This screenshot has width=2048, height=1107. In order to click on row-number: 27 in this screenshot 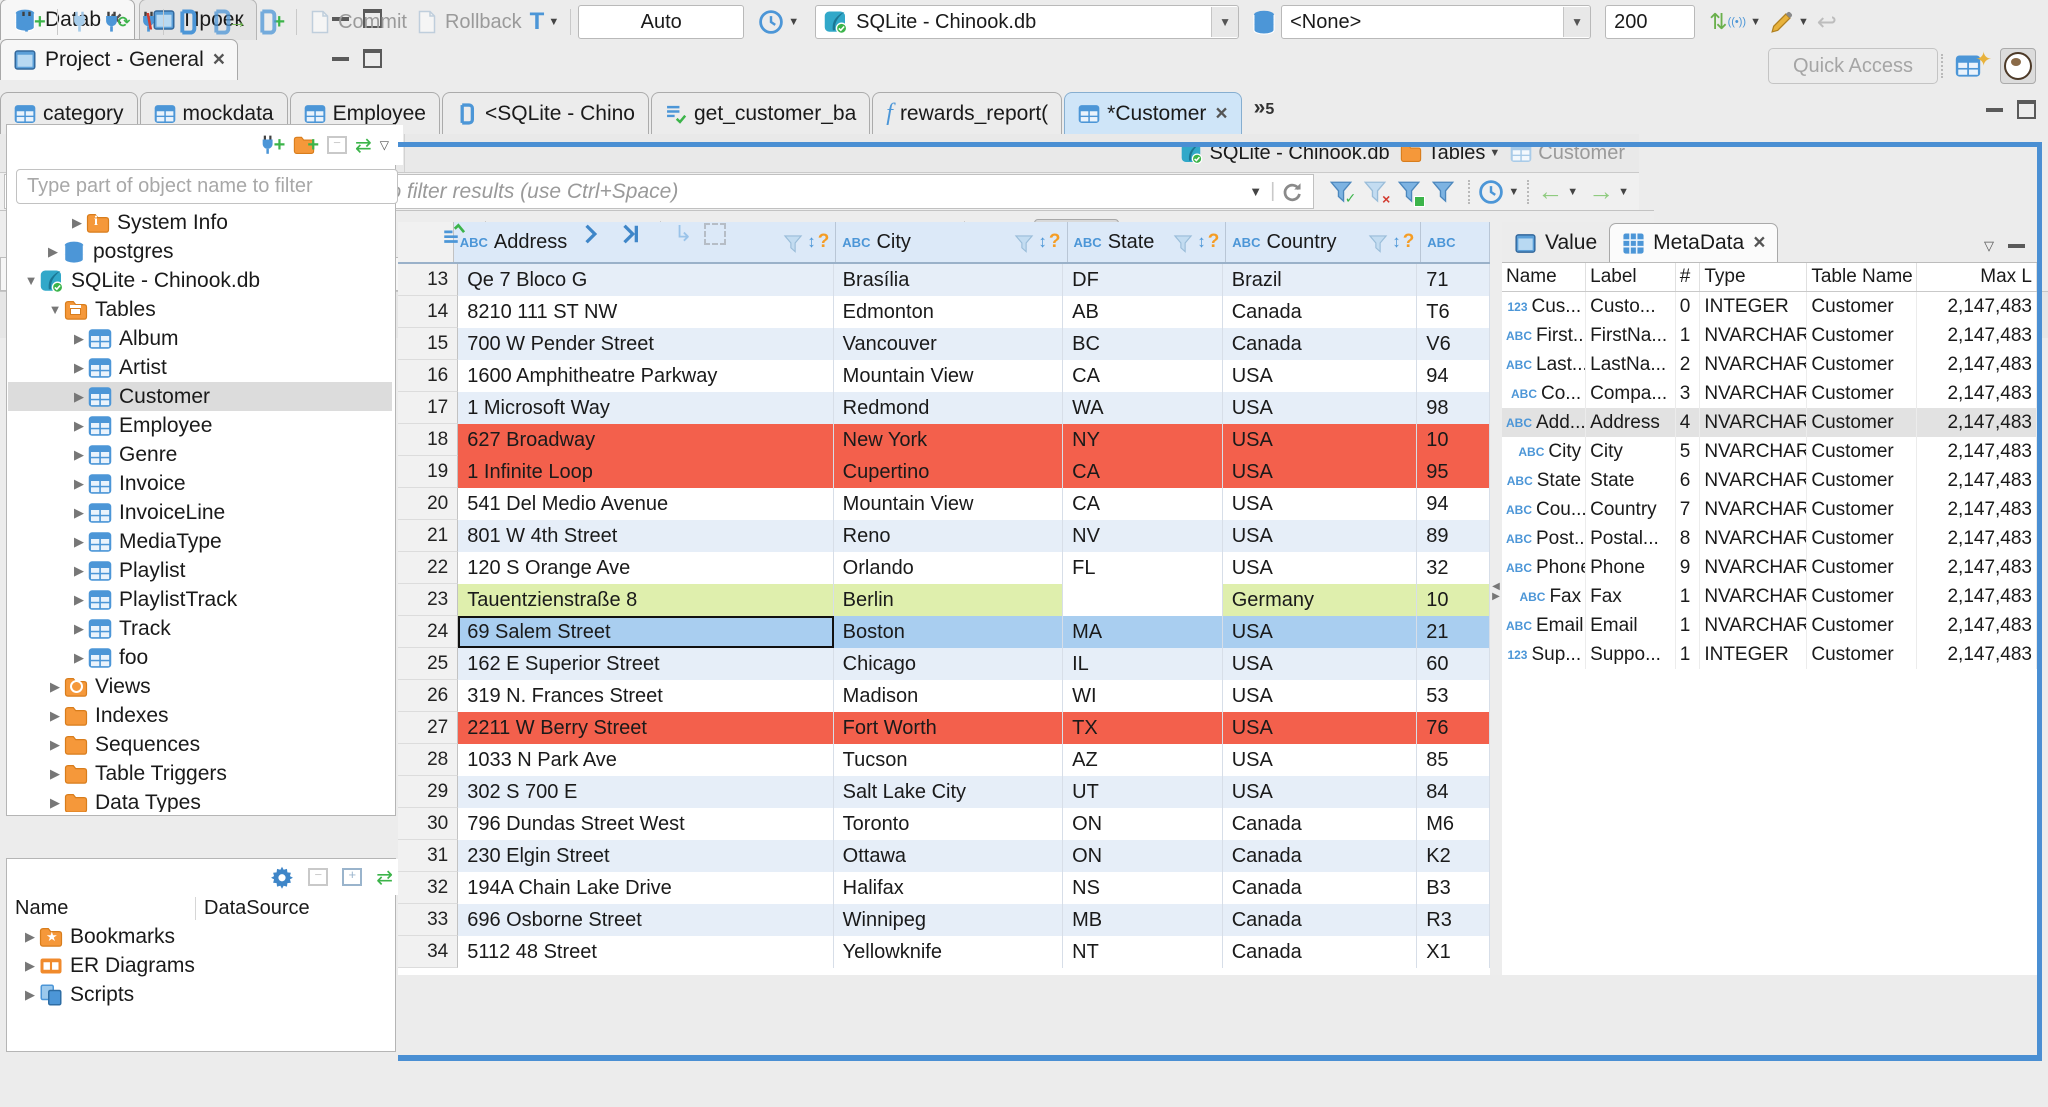, I will do `click(428, 728)`.